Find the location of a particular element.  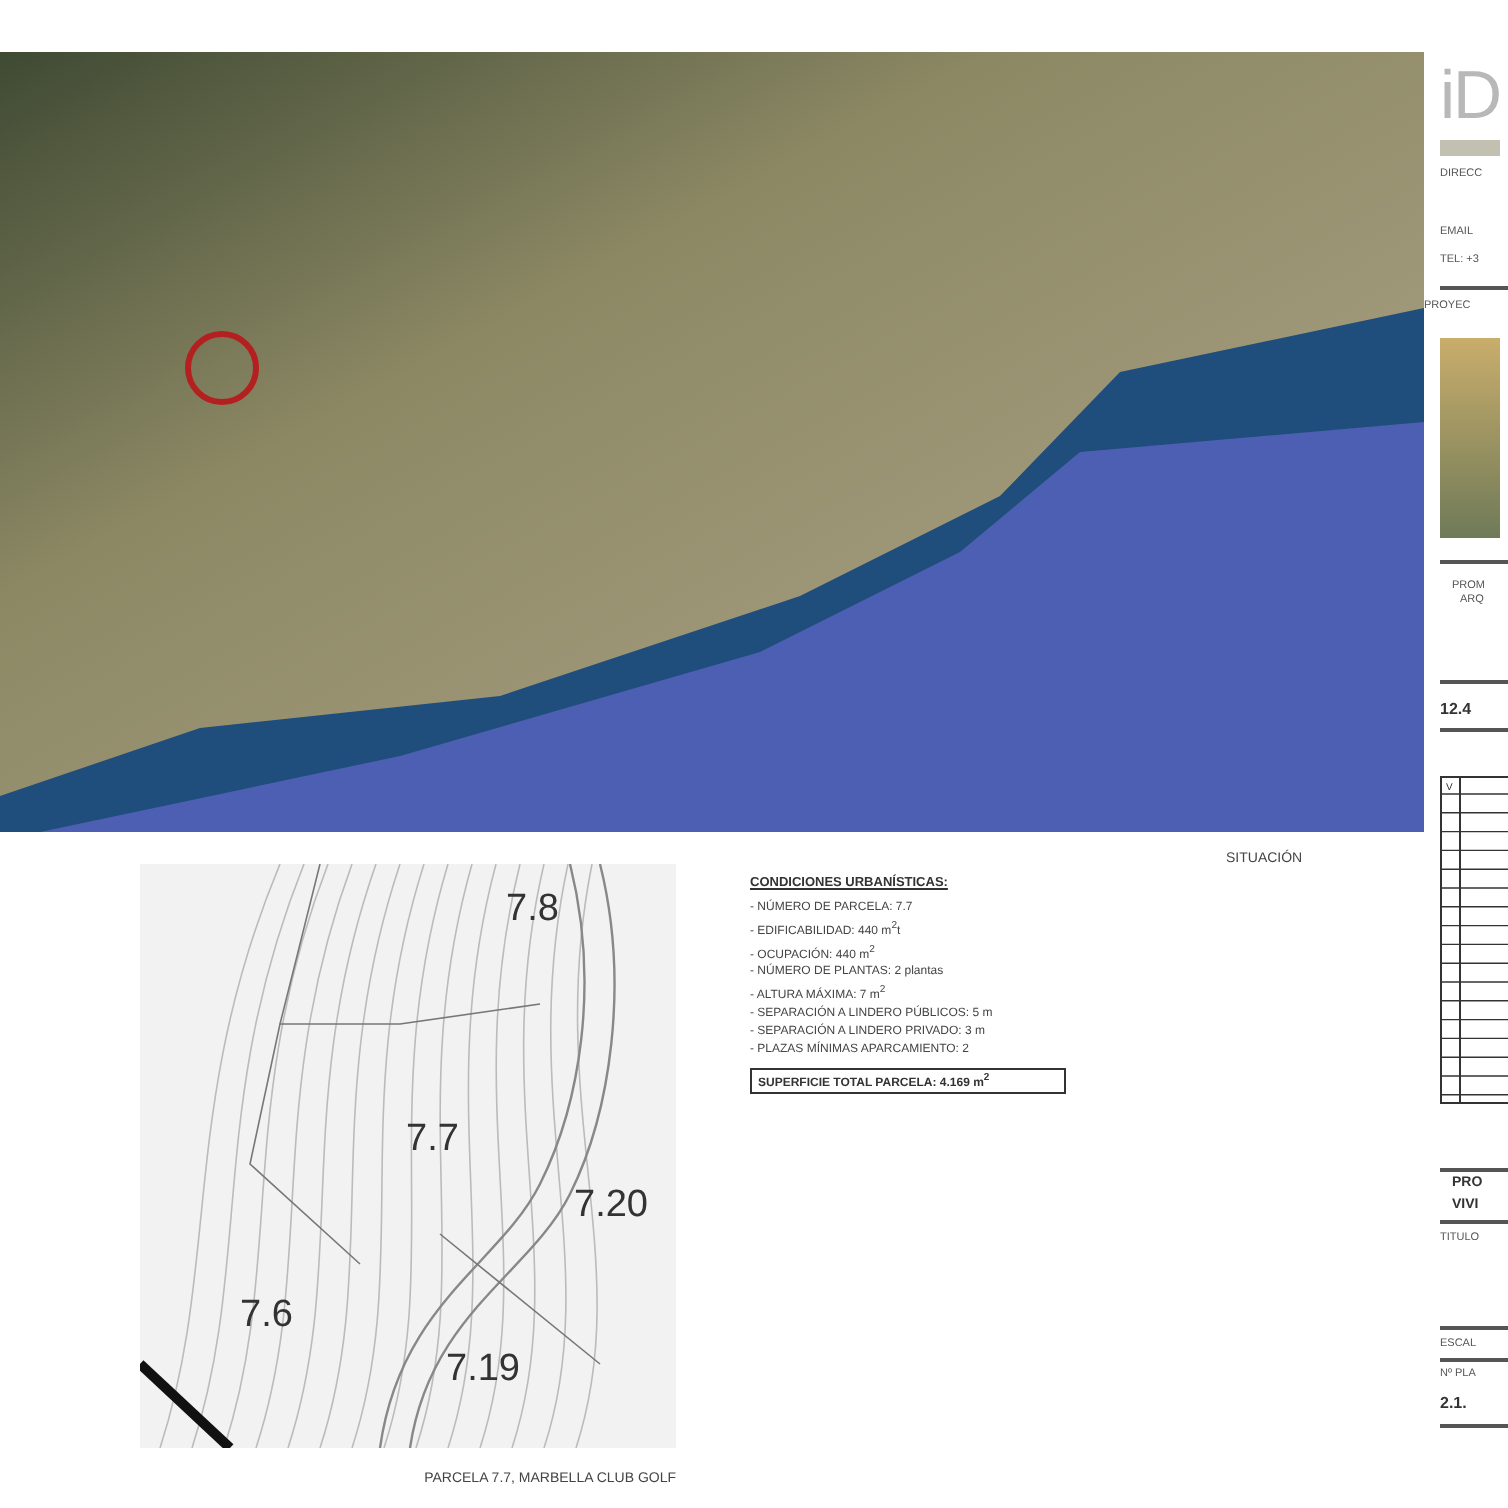

logo-bar is located at coordinates (1470, 148).